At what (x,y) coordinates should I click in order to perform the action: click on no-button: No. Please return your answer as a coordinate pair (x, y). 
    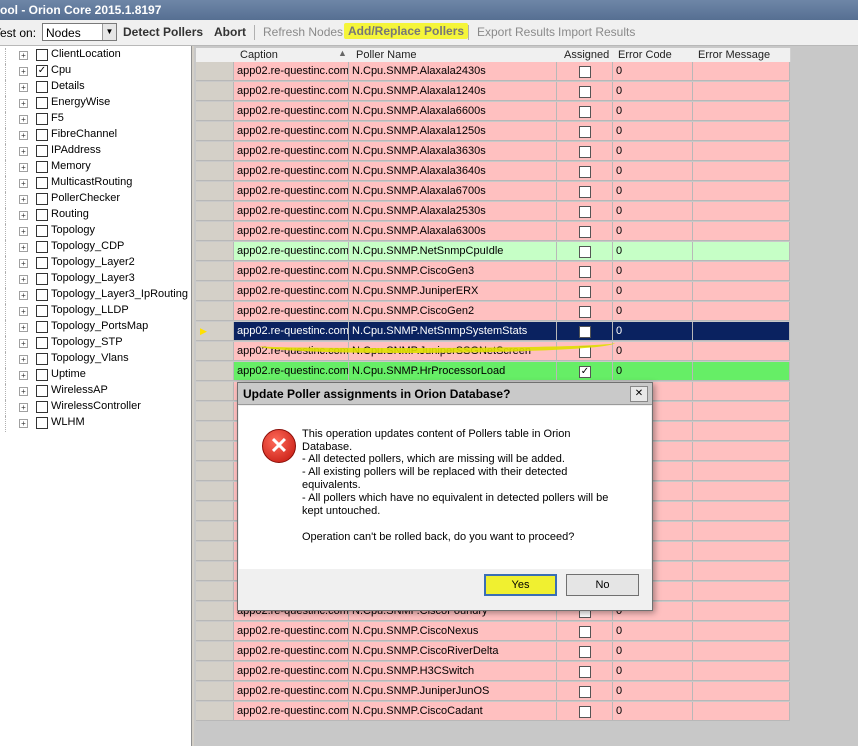
    Looking at the image, I should click on (602, 585).